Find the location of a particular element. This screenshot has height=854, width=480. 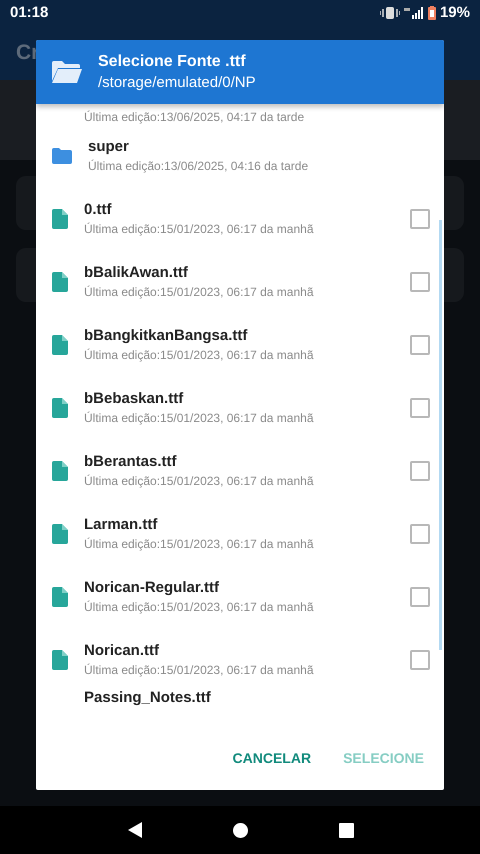

file-name: bBalikAwan.ttf is located at coordinates (136, 272).